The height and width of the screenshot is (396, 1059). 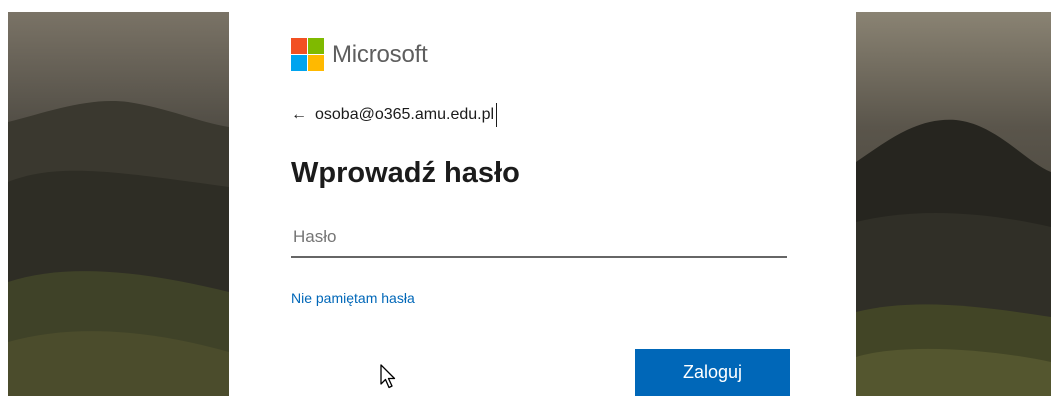 I want to click on back-arrow-icon: ←, so click(x=299, y=115).